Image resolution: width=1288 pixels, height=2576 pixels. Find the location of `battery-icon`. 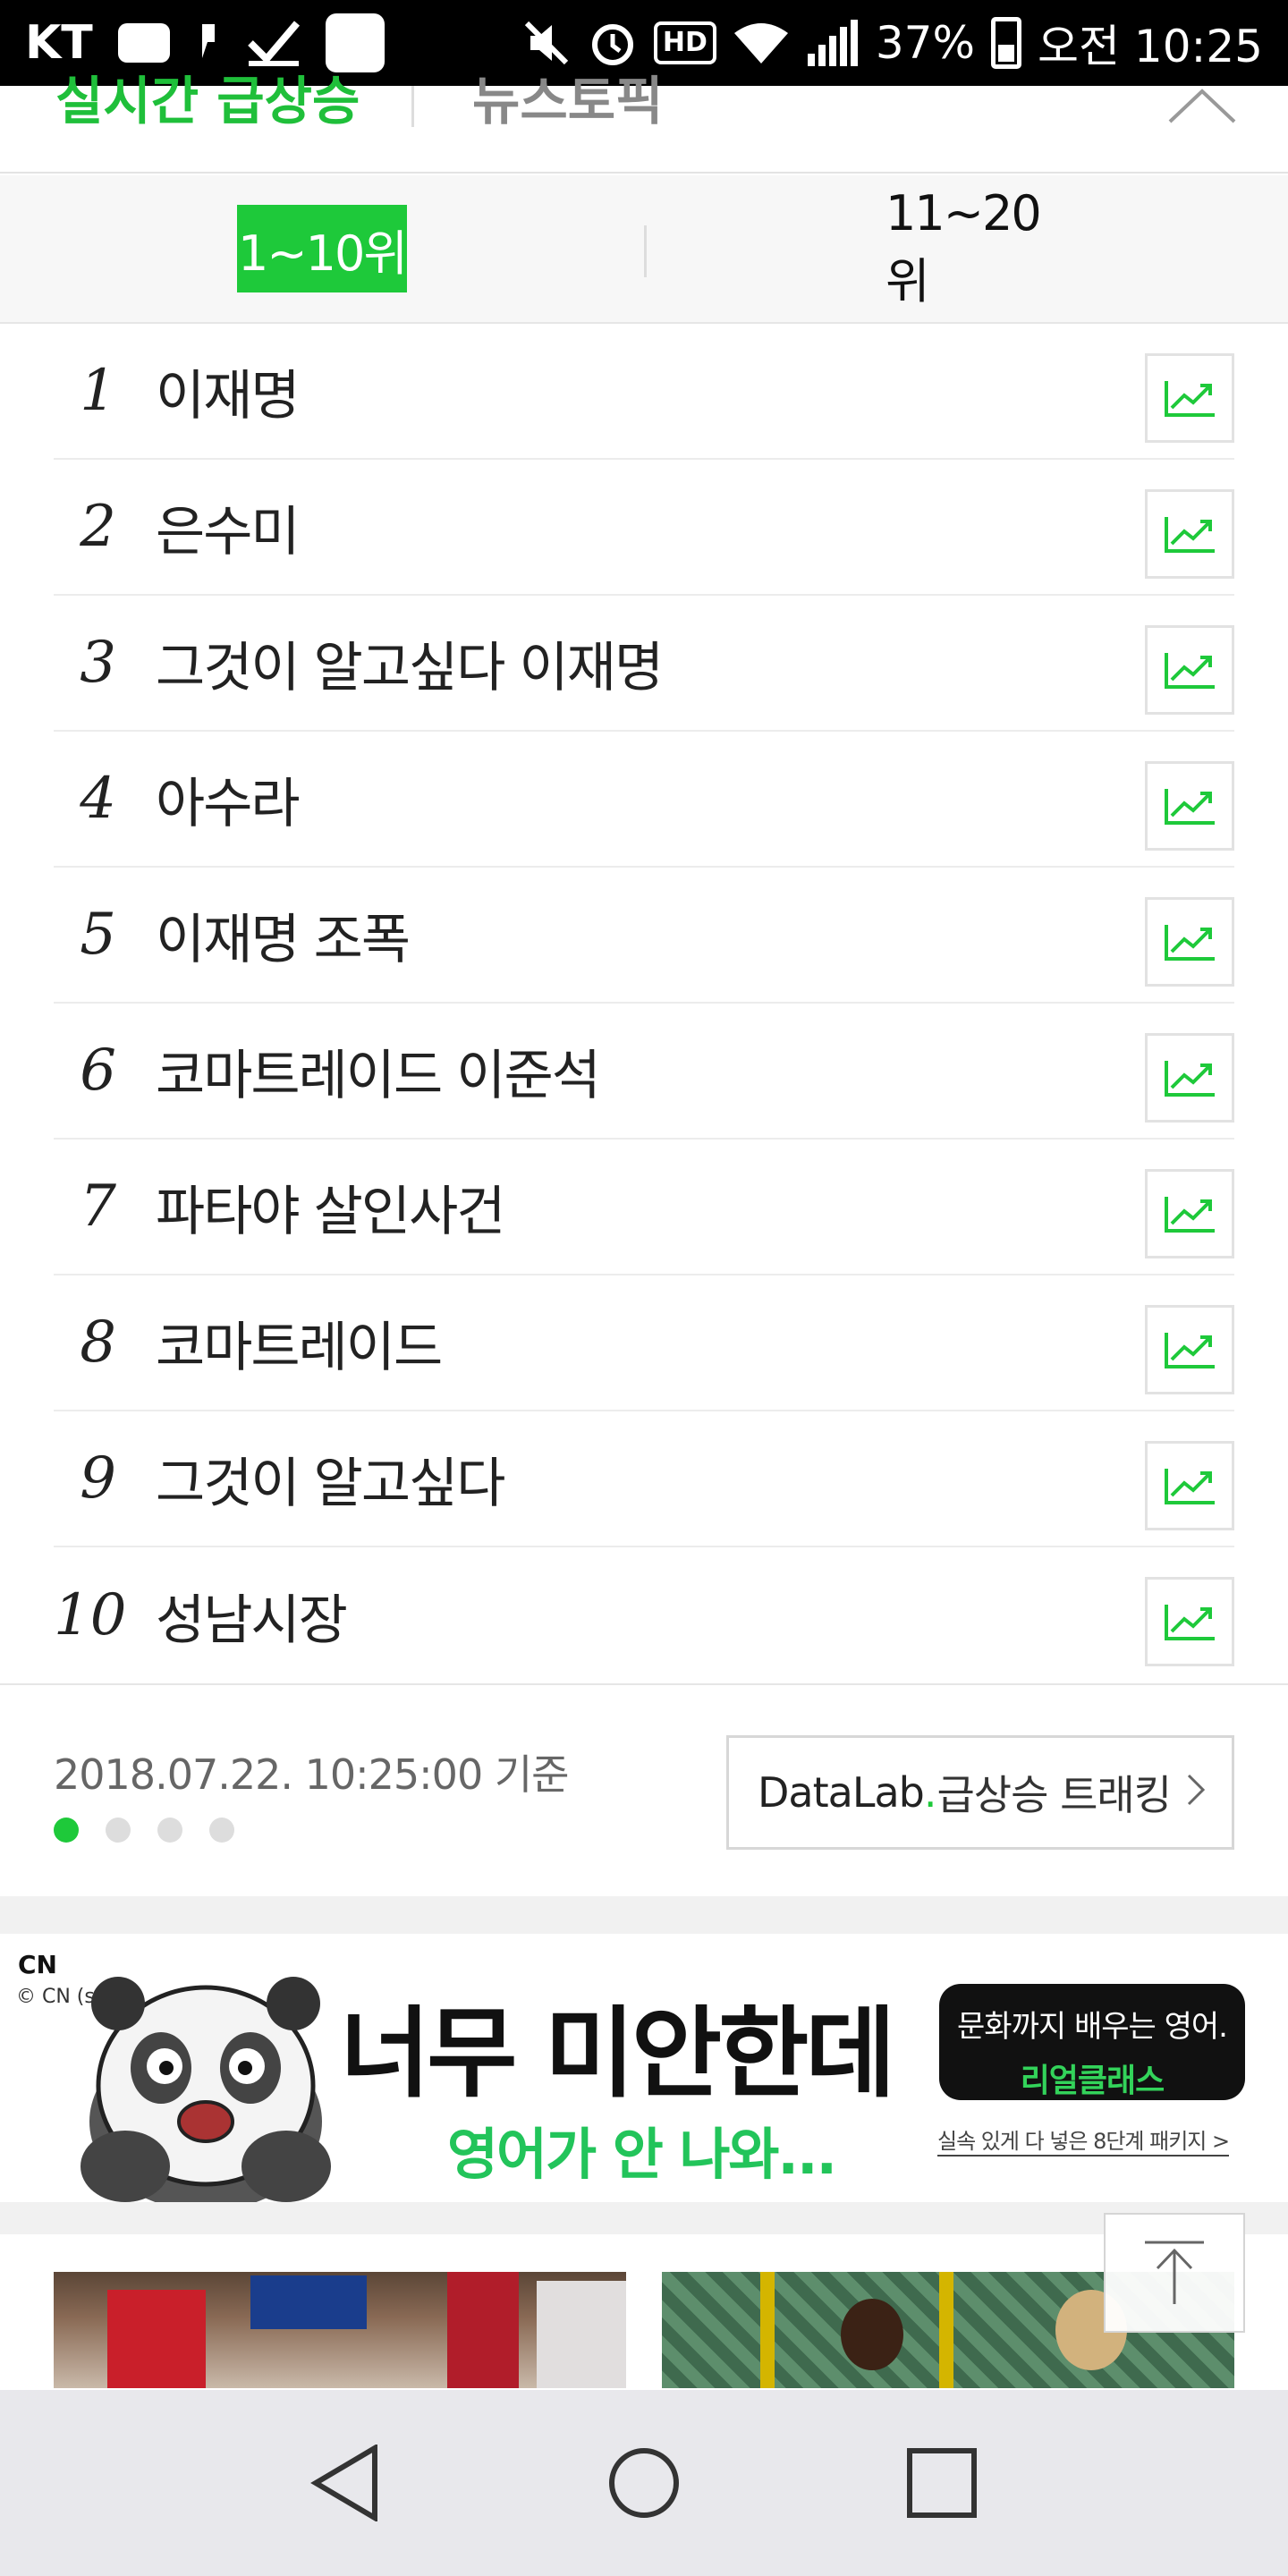

battery-icon is located at coordinates (1006, 43).